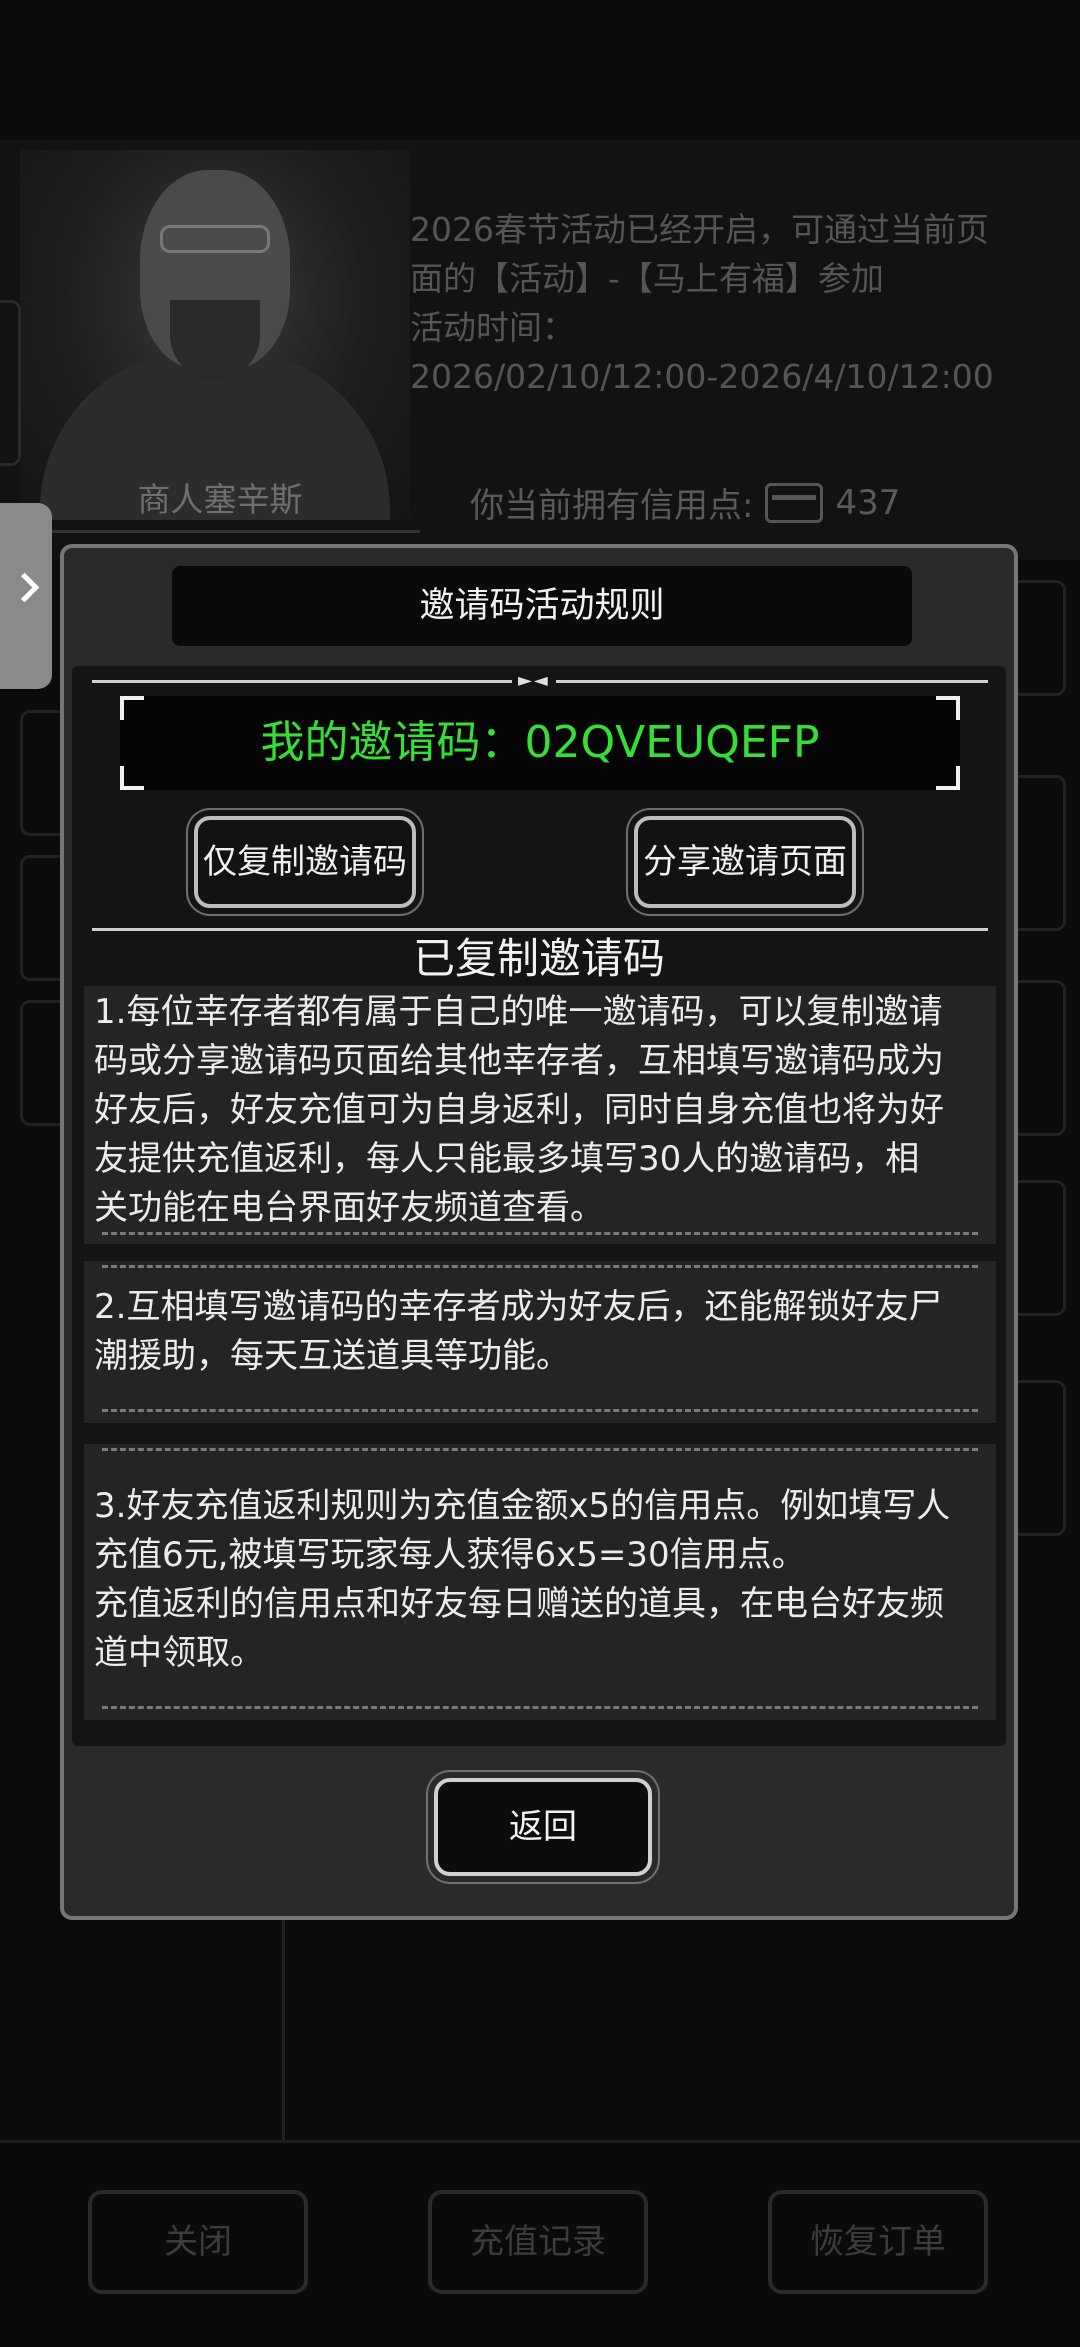 The image size is (1080, 2347). What do you see at coordinates (534, 680) in the screenshot?
I see `arrows-icon: ►◄` at bounding box center [534, 680].